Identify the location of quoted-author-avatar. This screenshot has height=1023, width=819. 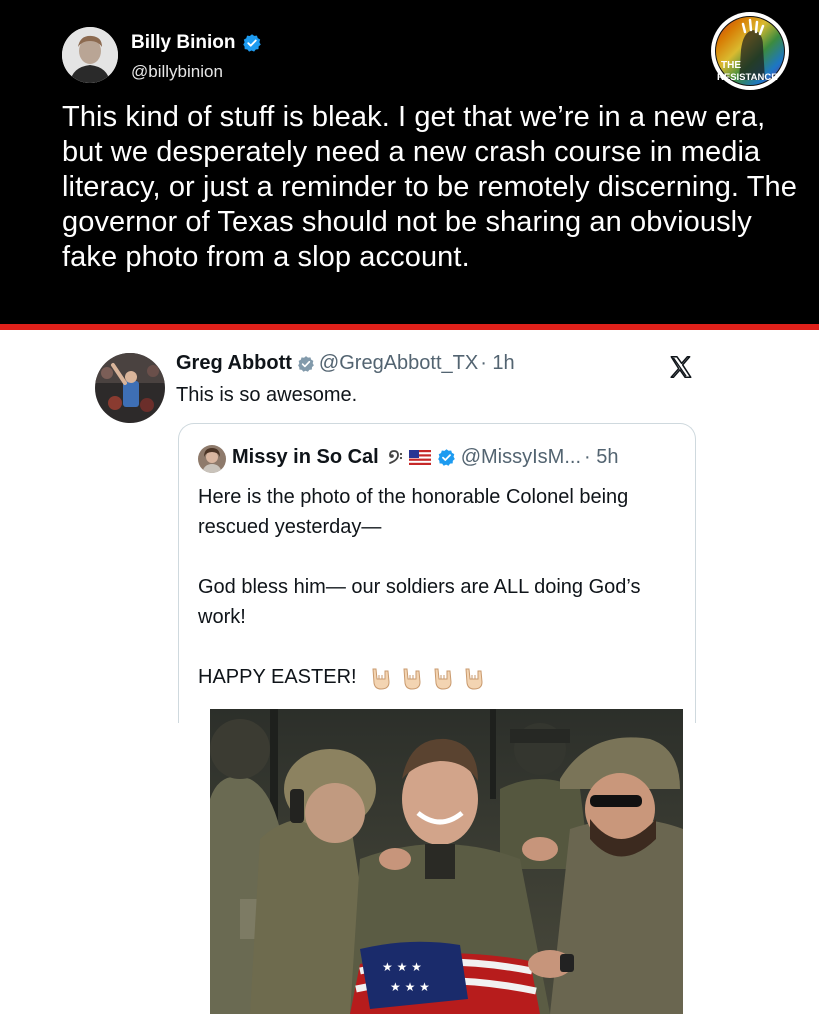
(212, 459).